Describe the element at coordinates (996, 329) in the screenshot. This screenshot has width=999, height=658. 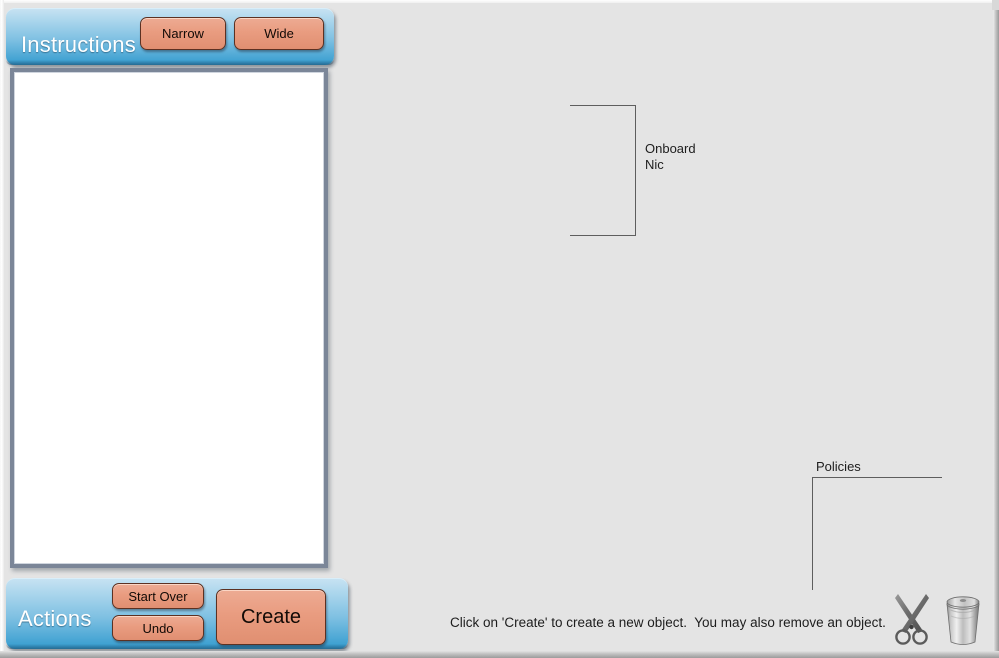
I see `window-edge-right` at that location.